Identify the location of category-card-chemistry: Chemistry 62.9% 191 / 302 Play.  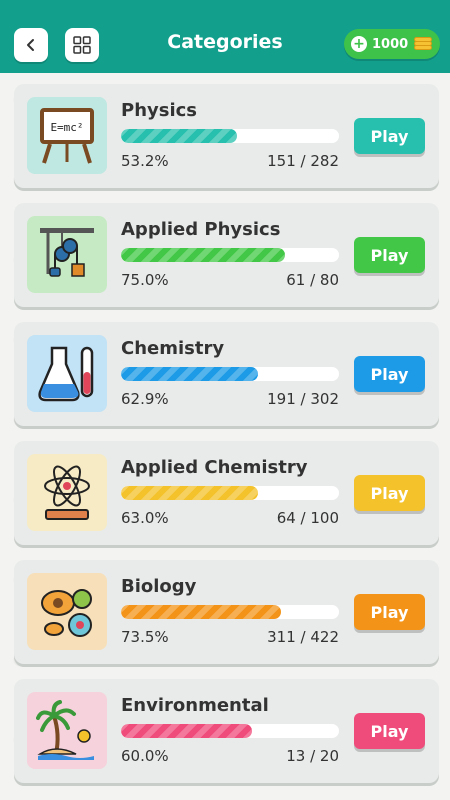
(226, 374).